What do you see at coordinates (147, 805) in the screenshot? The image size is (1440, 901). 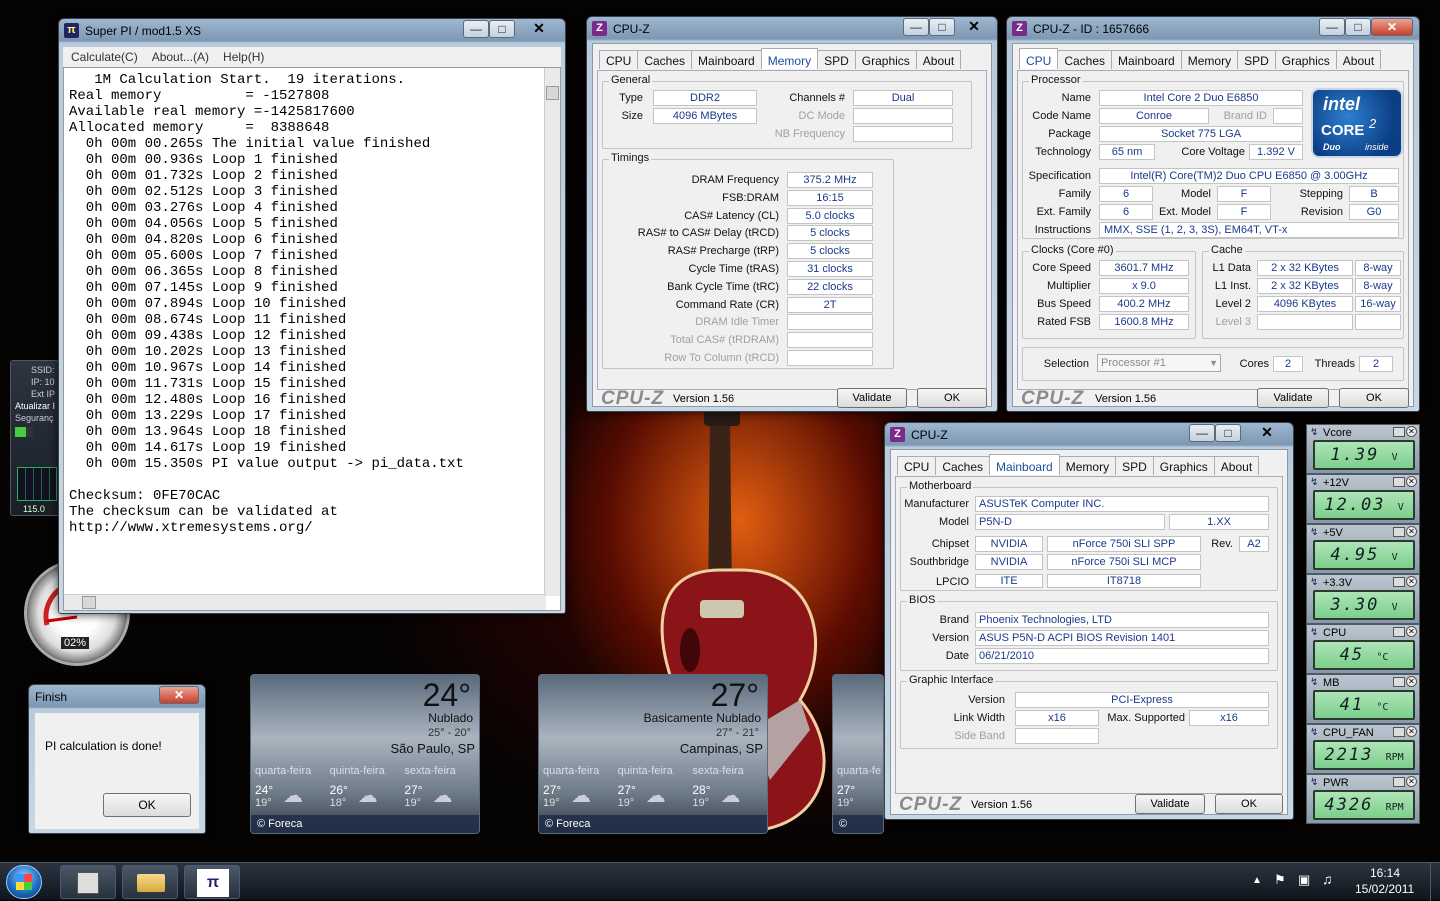 I see `finish-ok-button: OK` at bounding box center [147, 805].